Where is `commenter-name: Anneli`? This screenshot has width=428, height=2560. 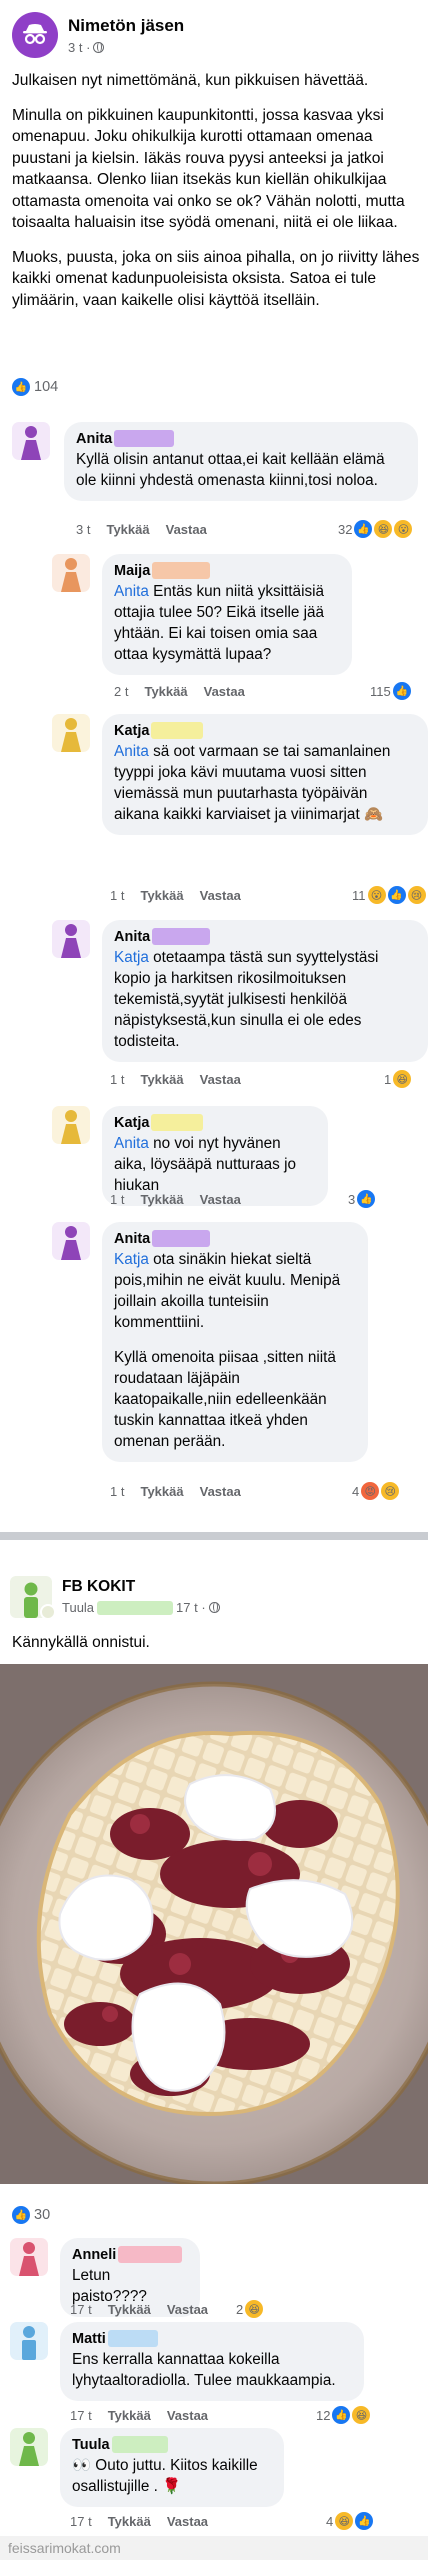
commenter-name: Anneli is located at coordinates (130, 2254).